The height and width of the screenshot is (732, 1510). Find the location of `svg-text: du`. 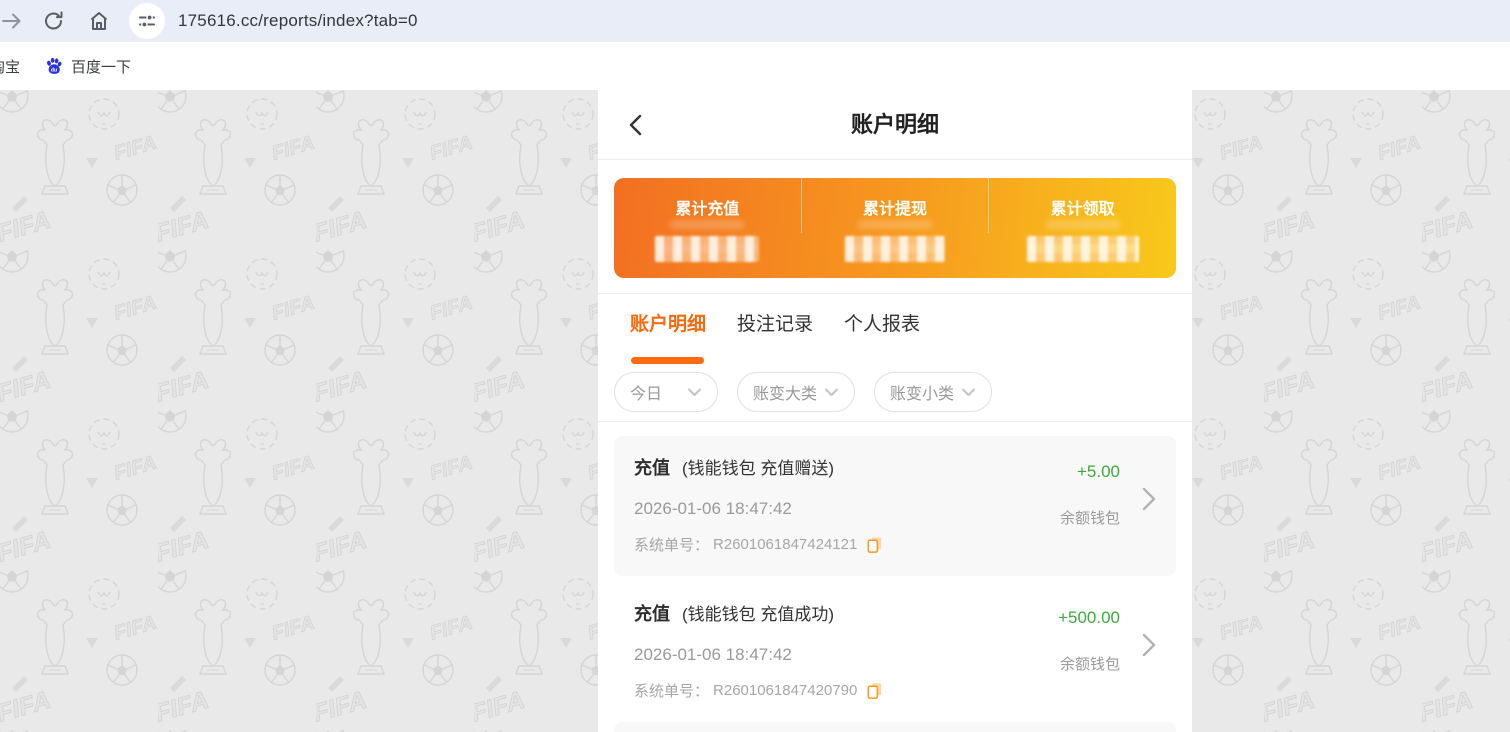

svg-text: du is located at coordinates (54, 70).